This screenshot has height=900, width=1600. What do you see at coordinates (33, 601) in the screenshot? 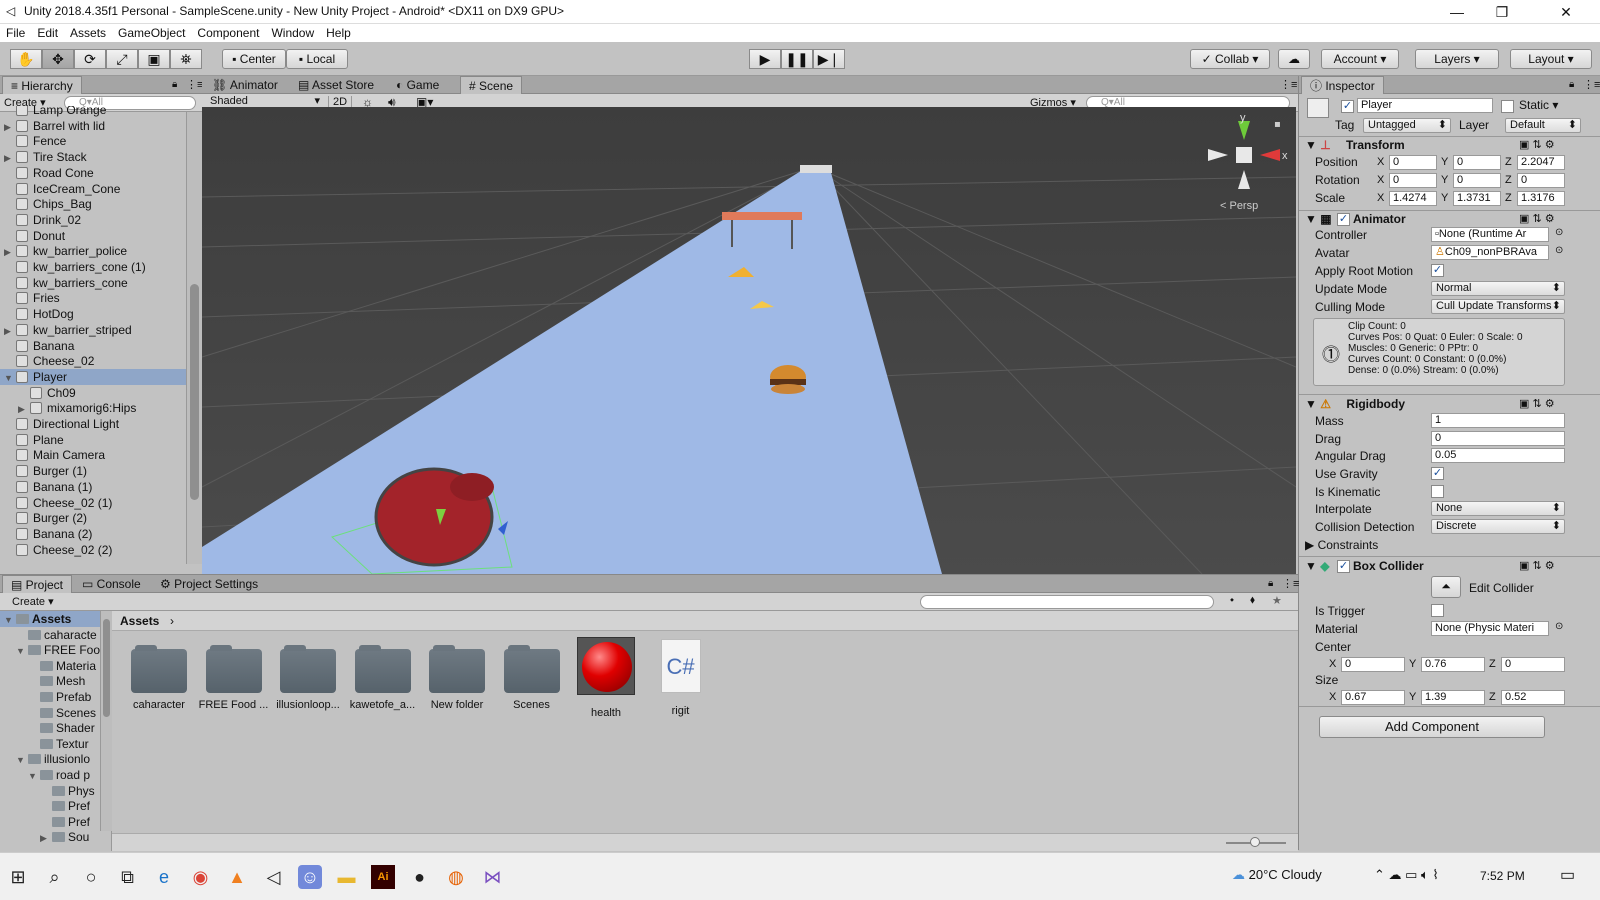
I see `project-create-button: Create ▾` at bounding box center [33, 601].